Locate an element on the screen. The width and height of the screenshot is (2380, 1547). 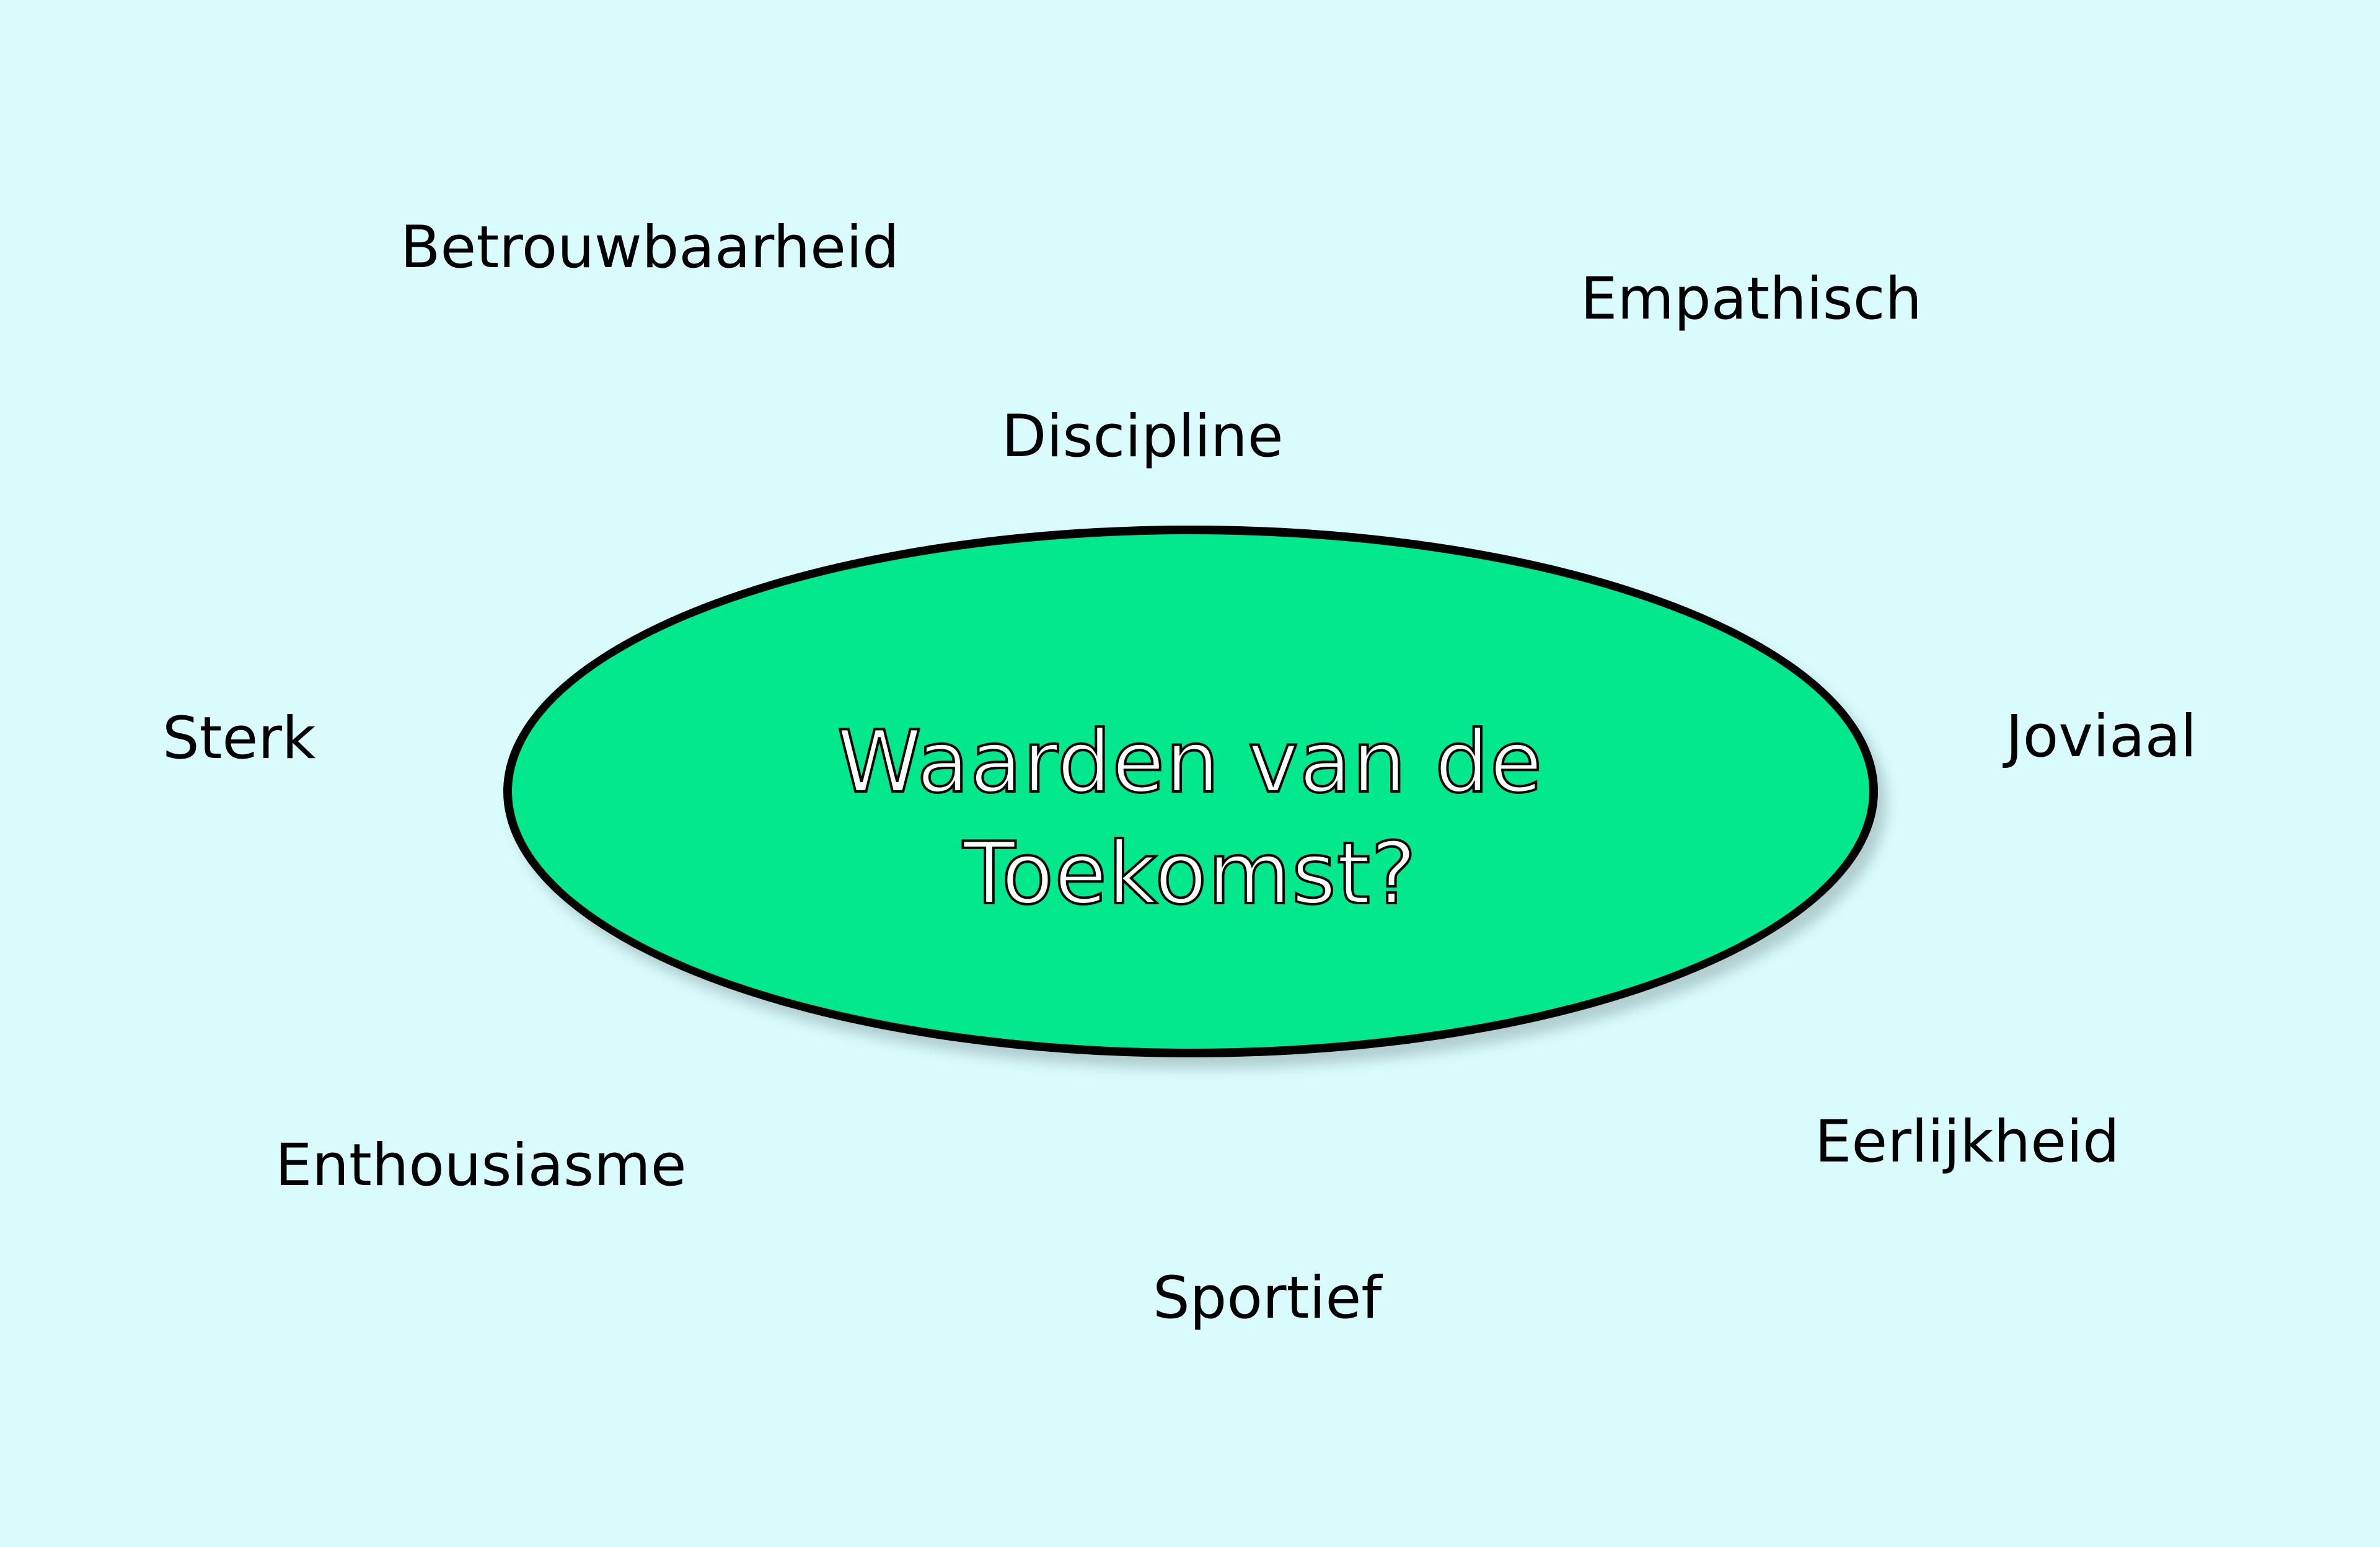
value-sportief: Sportief is located at coordinates (1267, 1298).